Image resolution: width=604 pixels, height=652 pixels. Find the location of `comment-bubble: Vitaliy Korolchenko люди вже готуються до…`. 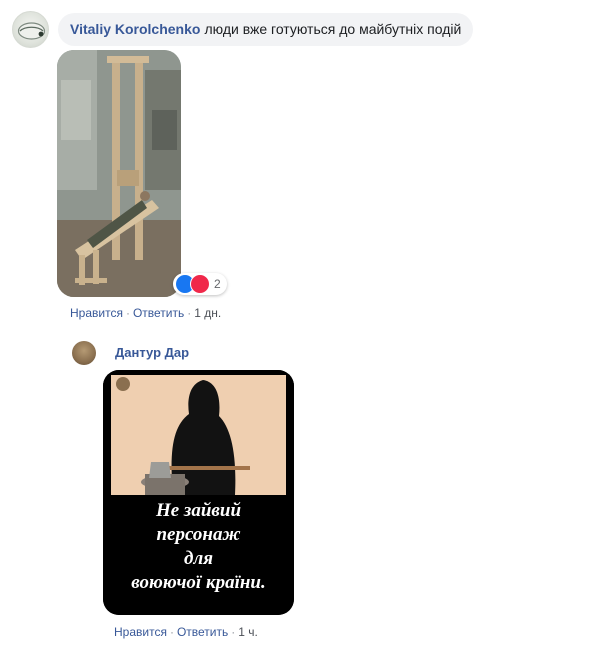

comment-bubble: Vitaliy Korolchenko люди вже готуються до… is located at coordinates (266, 29).